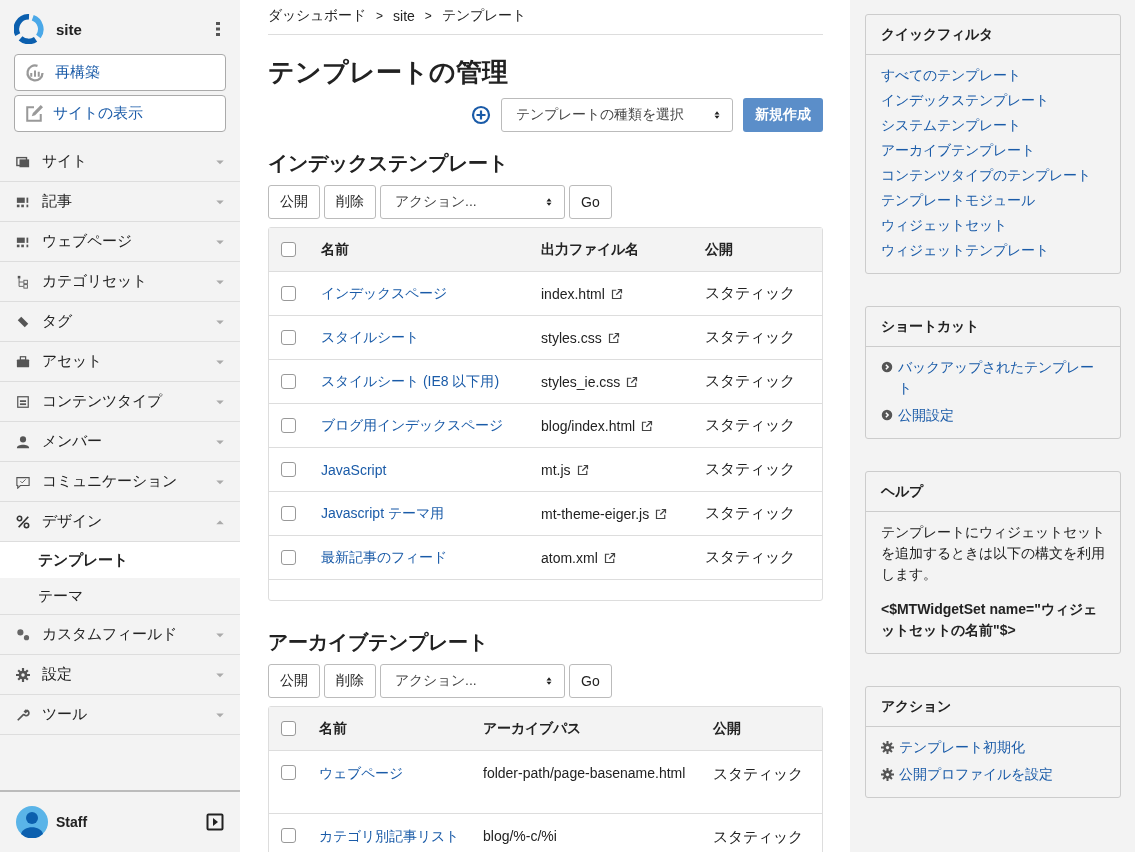  What do you see at coordinates (23, 321) in the screenshot?
I see `tag-icon` at bounding box center [23, 321].